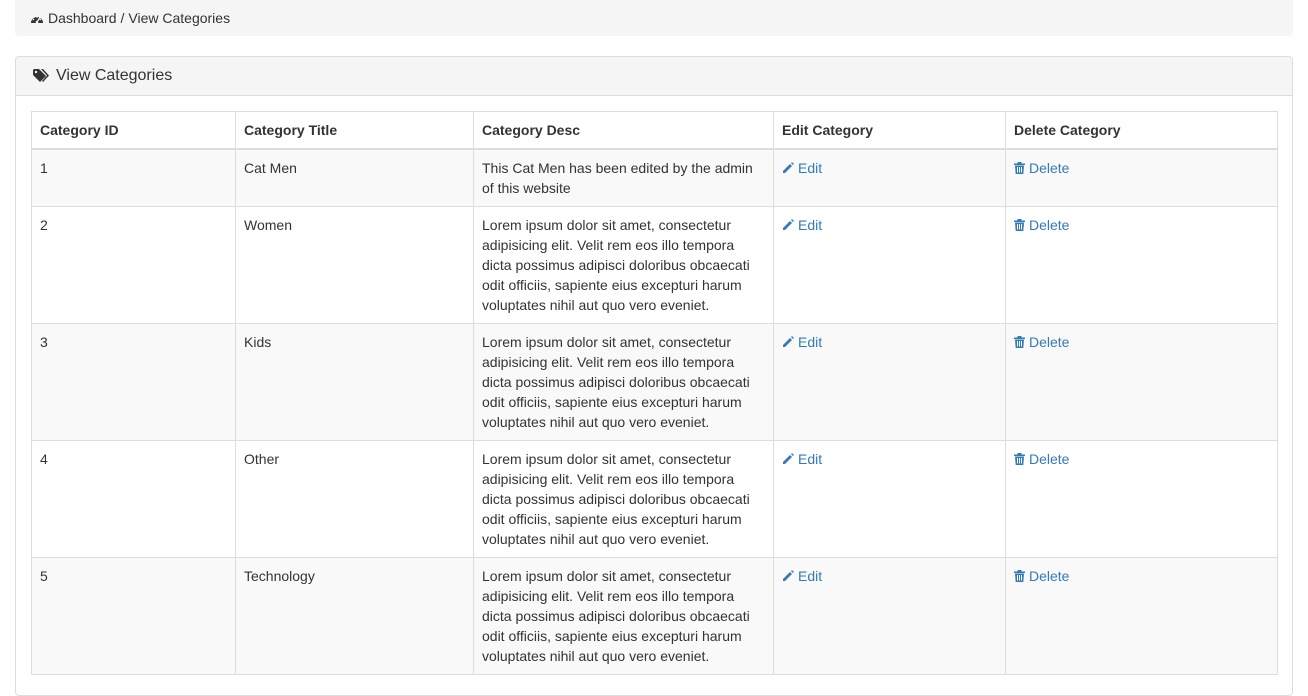 The image size is (1308, 696). Describe the element at coordinates (354, 382) in the screenshot. I see `category-title-cell: Kids` at that location.